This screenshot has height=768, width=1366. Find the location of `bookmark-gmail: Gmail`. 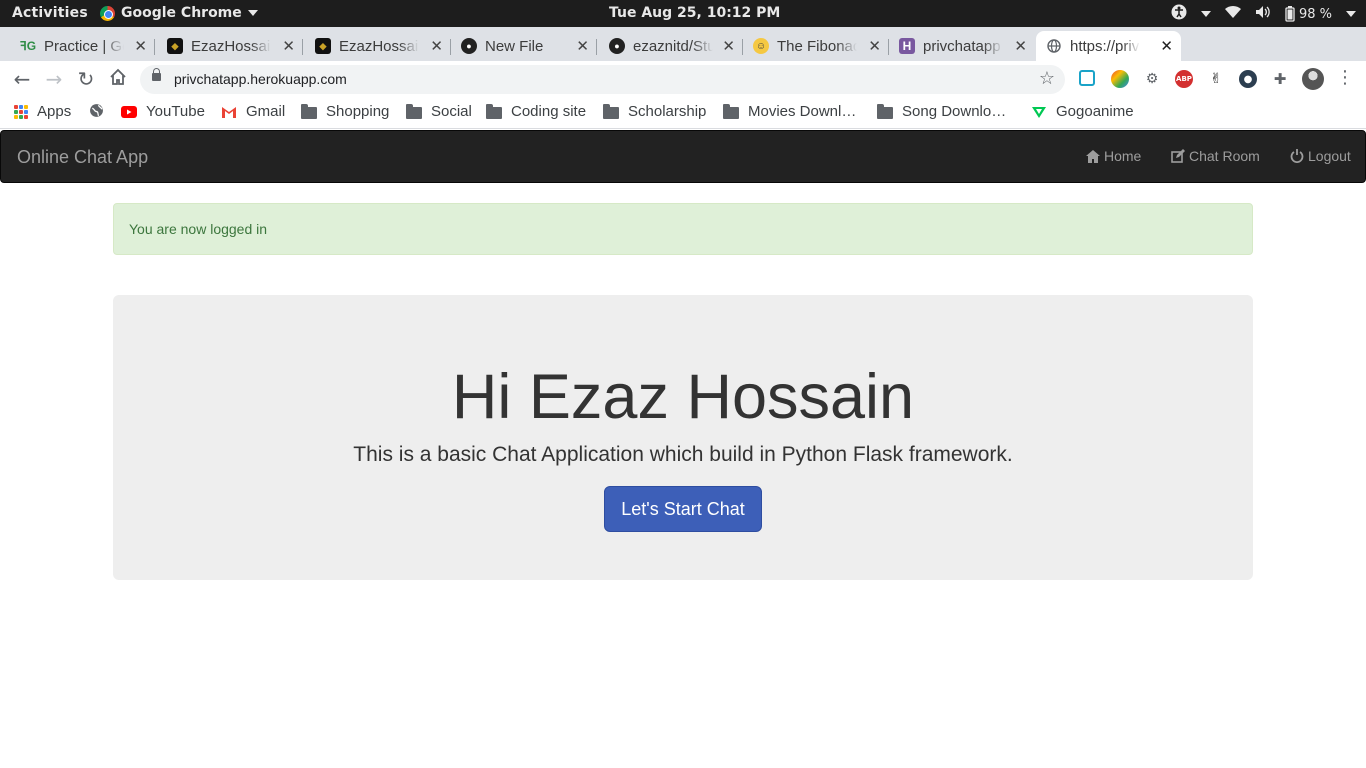

bookmark-gmail: Gmail is located at coordinates (253, 111).